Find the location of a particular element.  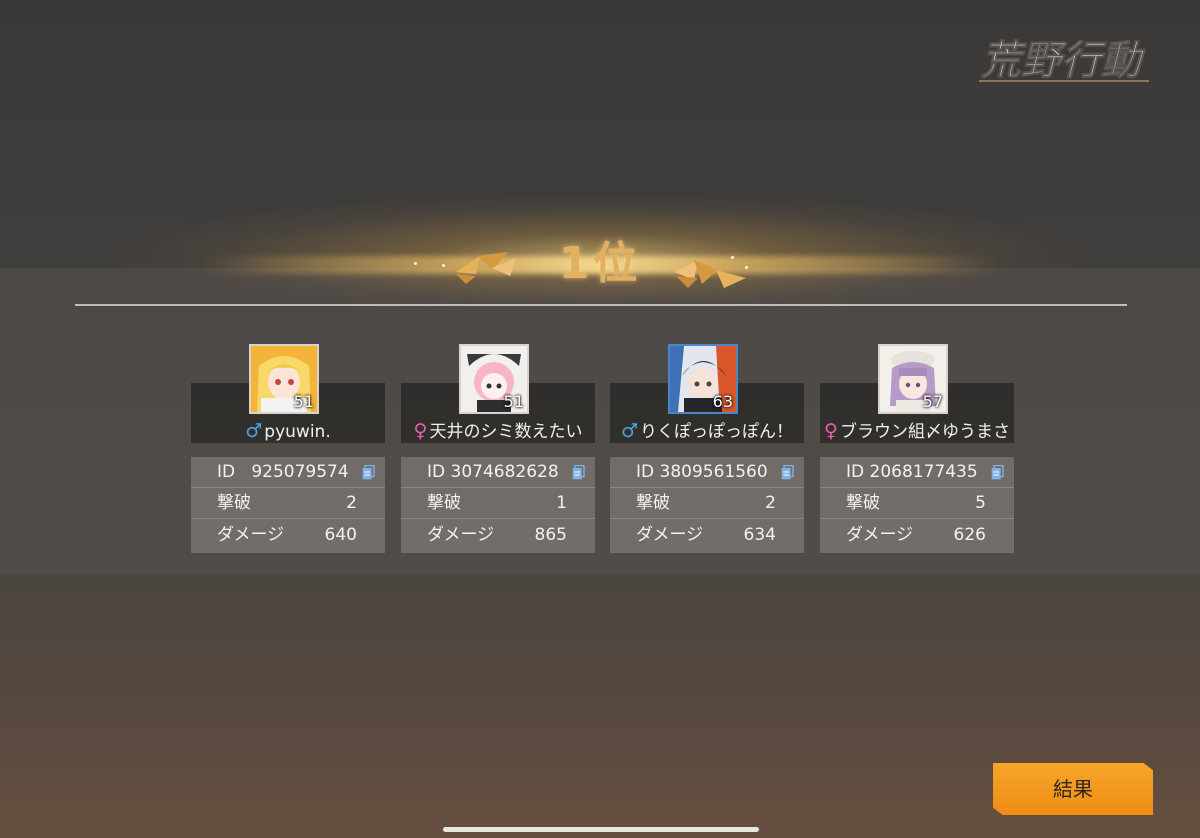

rank-title: 1位 is located at coordinates (600, 263).